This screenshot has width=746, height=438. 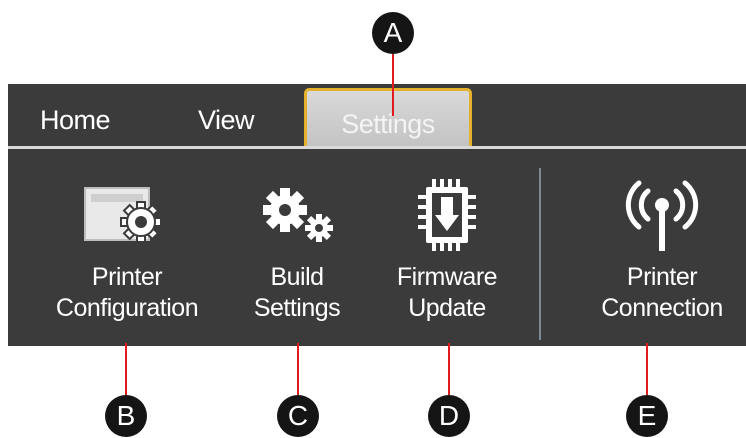 I want to click on build-settings-label-line2: Settings, so click(x=297, y=308).